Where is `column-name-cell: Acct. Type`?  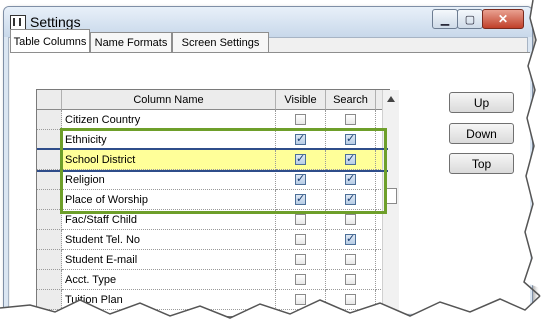
column-name-cell: Acct. Type is located at coordinates (169, 280).